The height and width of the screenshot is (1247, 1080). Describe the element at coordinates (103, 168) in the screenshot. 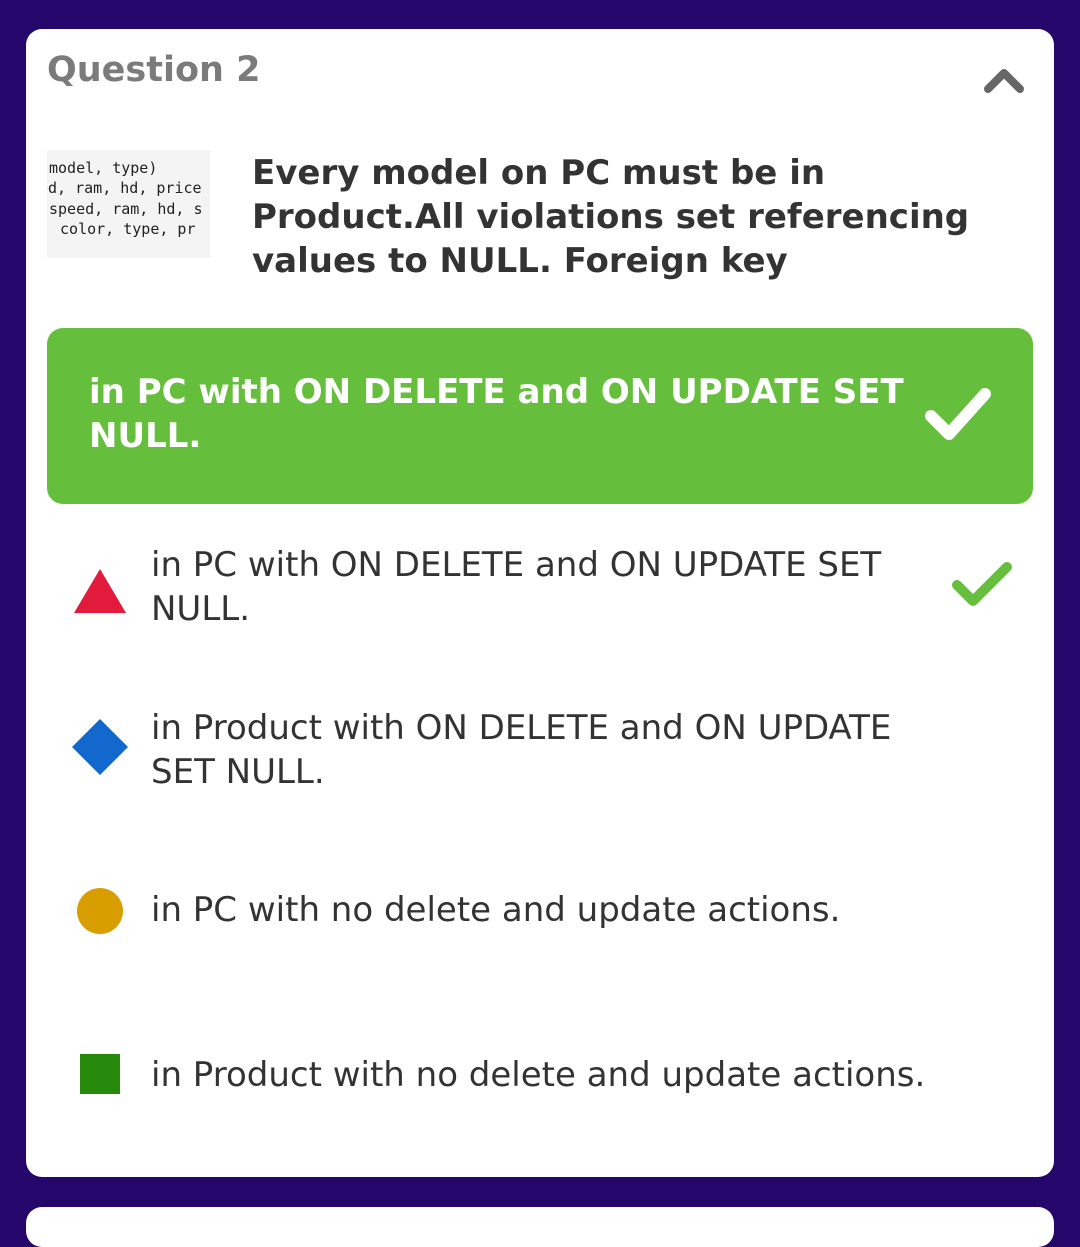

I see `question-image-text: model, type)` at that location.